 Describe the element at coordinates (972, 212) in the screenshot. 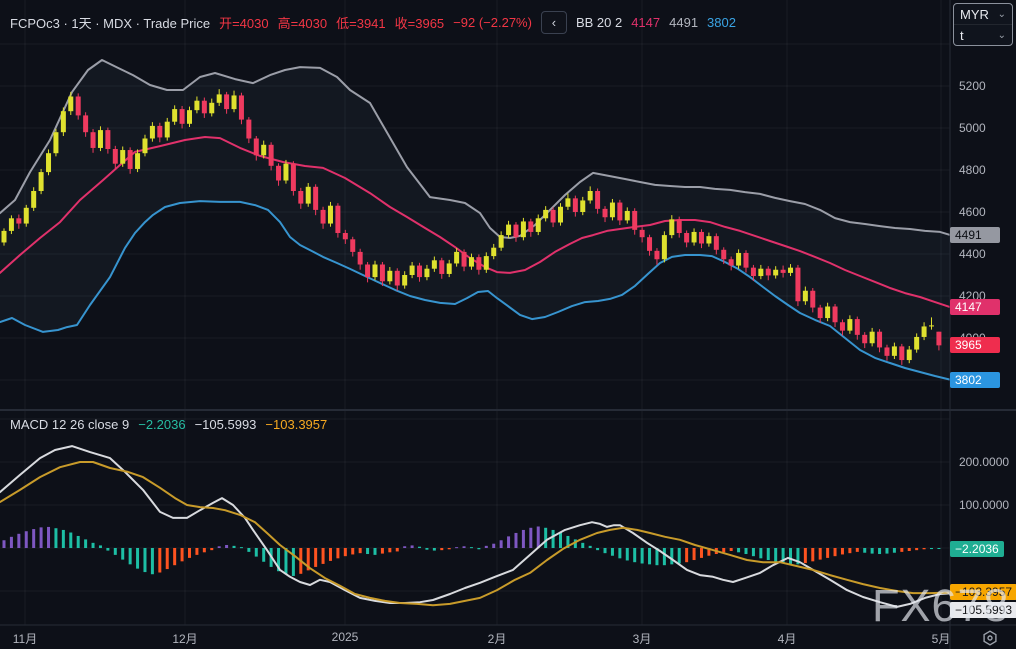

I see `price-axis-label: 4600` at that location.